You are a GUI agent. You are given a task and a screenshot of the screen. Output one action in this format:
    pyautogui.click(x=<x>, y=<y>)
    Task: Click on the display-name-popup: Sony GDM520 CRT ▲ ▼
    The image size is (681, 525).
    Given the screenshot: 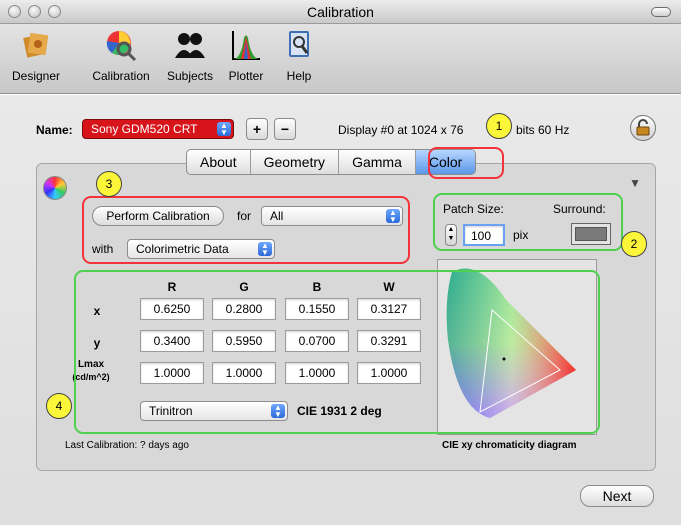 What is the action you would take?
    pyautogui.click(x=158, y=129)
    